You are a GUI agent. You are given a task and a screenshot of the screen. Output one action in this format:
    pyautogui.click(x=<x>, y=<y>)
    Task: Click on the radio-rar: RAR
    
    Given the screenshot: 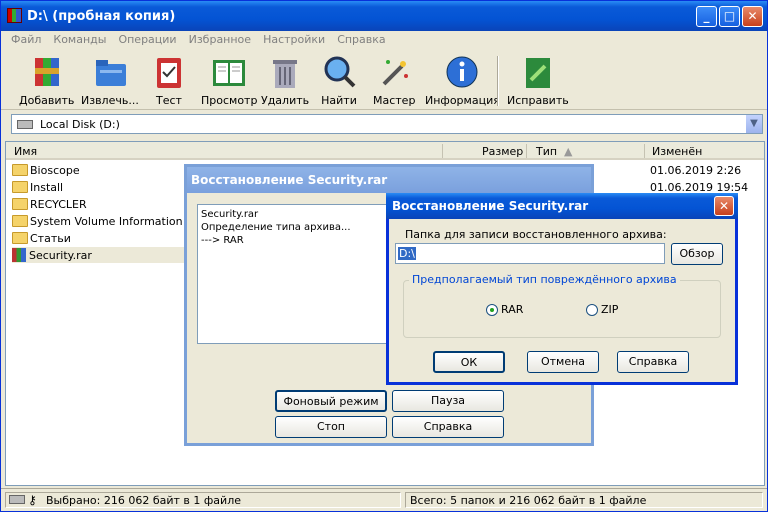 What is the action you would take?
    pyautogui.click(x=504, y=309)
    